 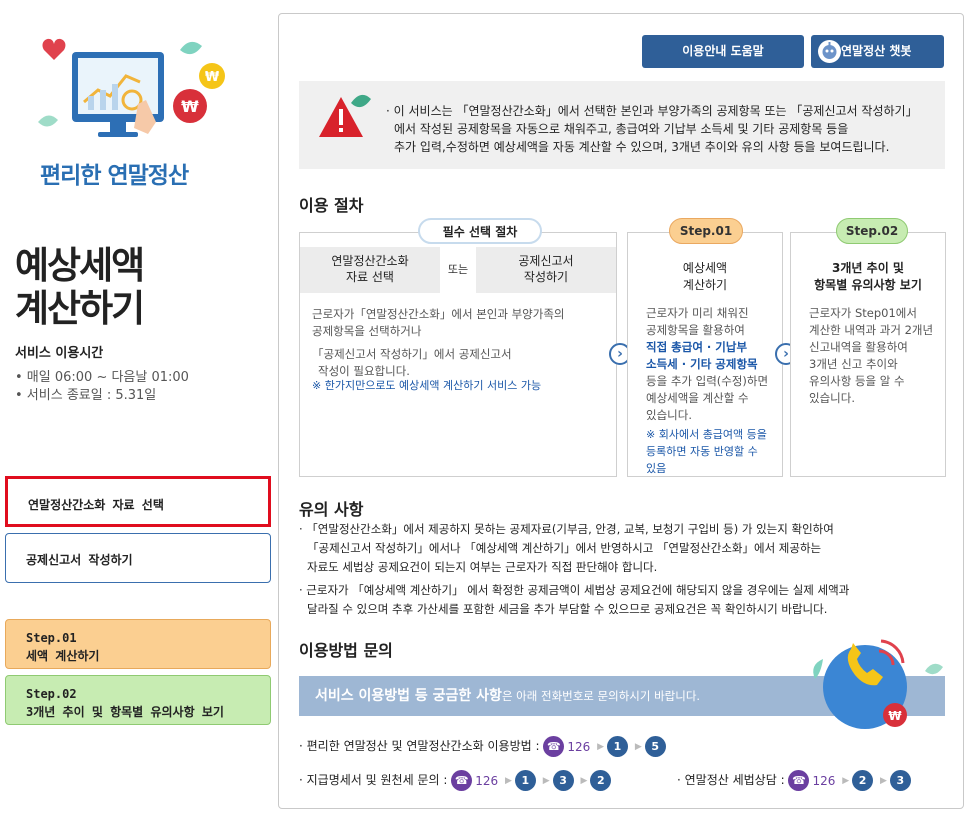 I want to click on inquiry-line-general: · 편리한 연말정산 및 연말정산간소화 이용방법 : ☎ 126 ▶ 1 ▶ 5, so click(x=482, y=746).